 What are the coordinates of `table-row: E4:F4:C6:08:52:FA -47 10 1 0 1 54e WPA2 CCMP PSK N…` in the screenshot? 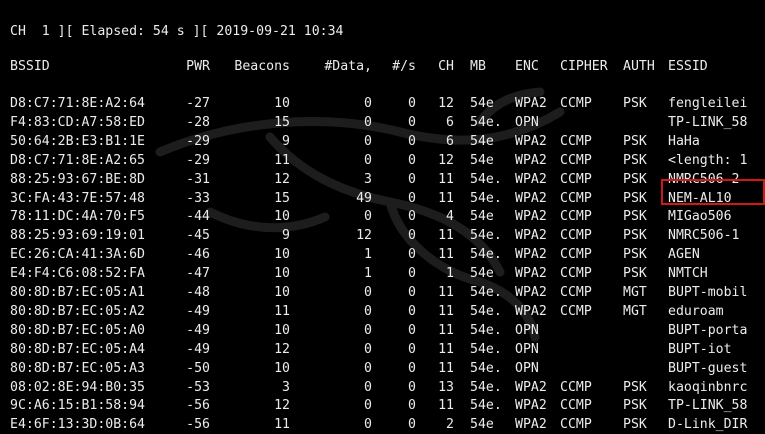 It's located at (382, 274).